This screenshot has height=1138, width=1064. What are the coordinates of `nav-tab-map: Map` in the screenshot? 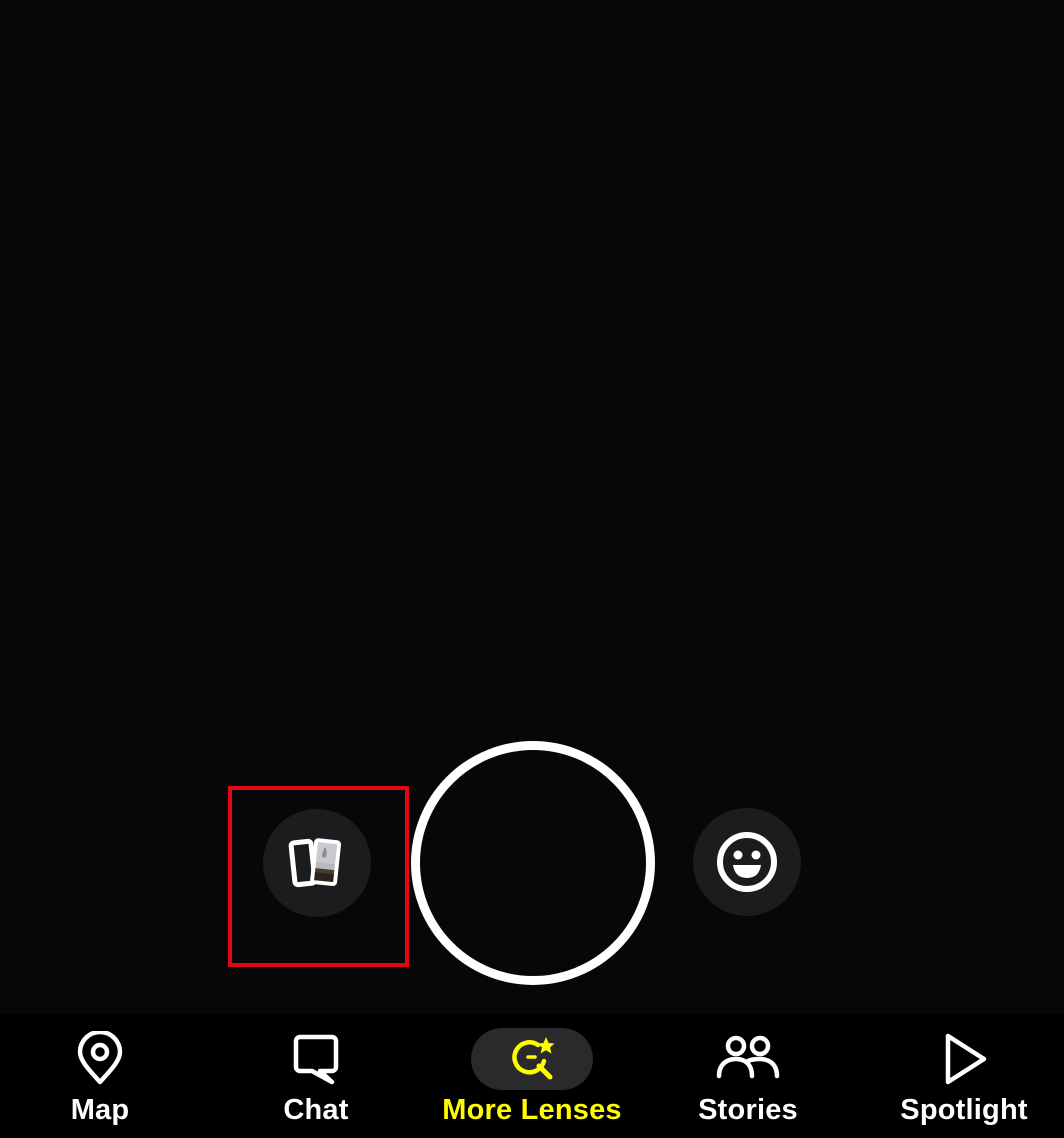 It's located at (100, 1076).